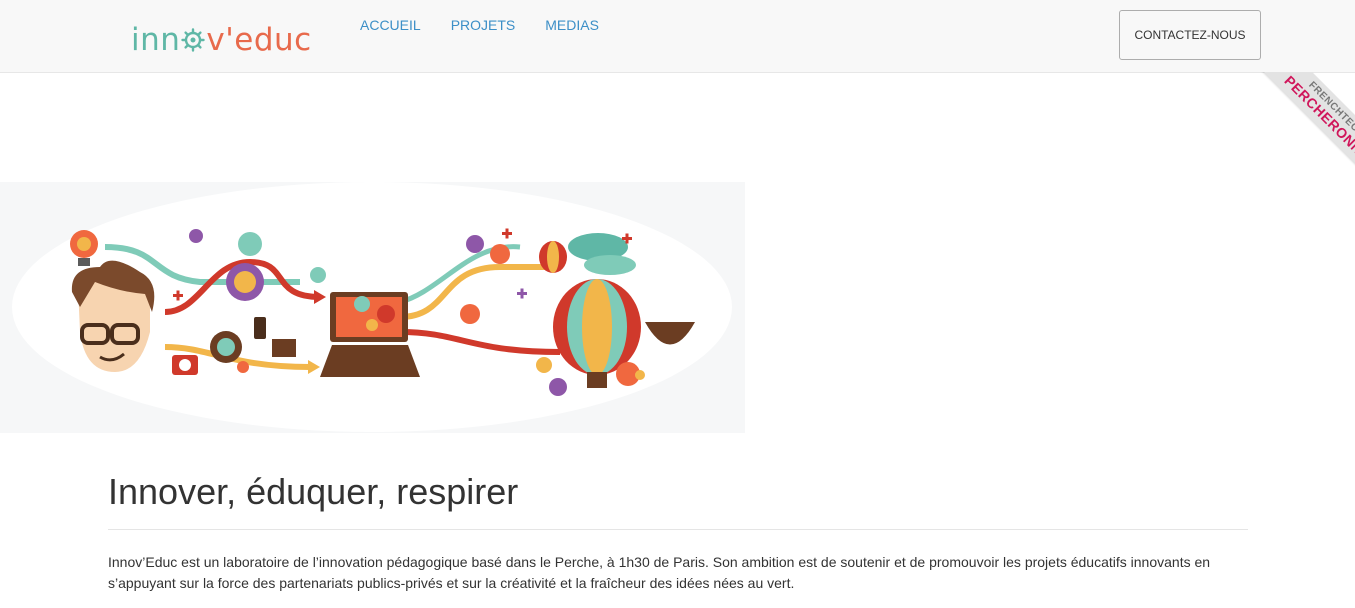  What do you see at coordinates (156, 40) in the screenshot?
I see `logo-text-start: inn` at bounding box center [156, 40].